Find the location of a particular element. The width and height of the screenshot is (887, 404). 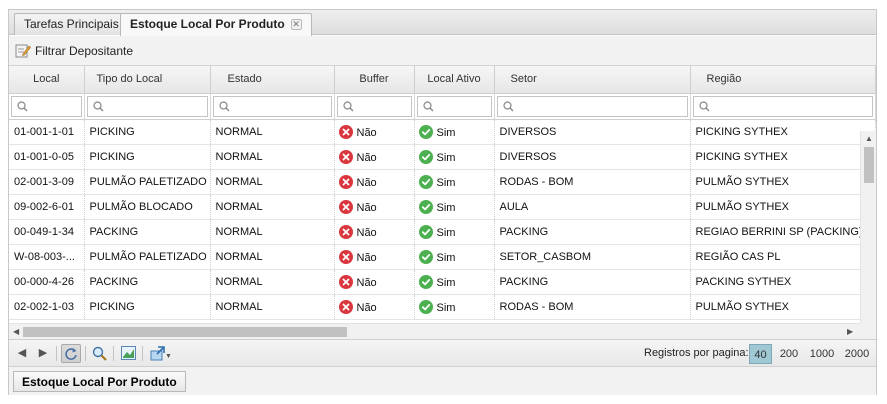

chart-button is located at coordinates (128, 353).